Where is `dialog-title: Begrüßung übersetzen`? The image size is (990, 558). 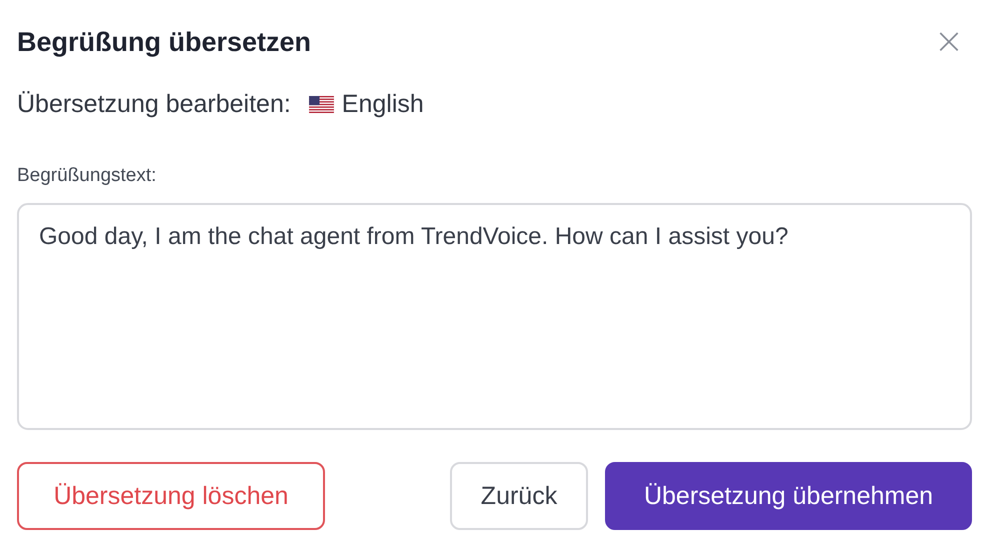 dialog-title: Begrüßung übersetzen is located at coordinates (164, 42).